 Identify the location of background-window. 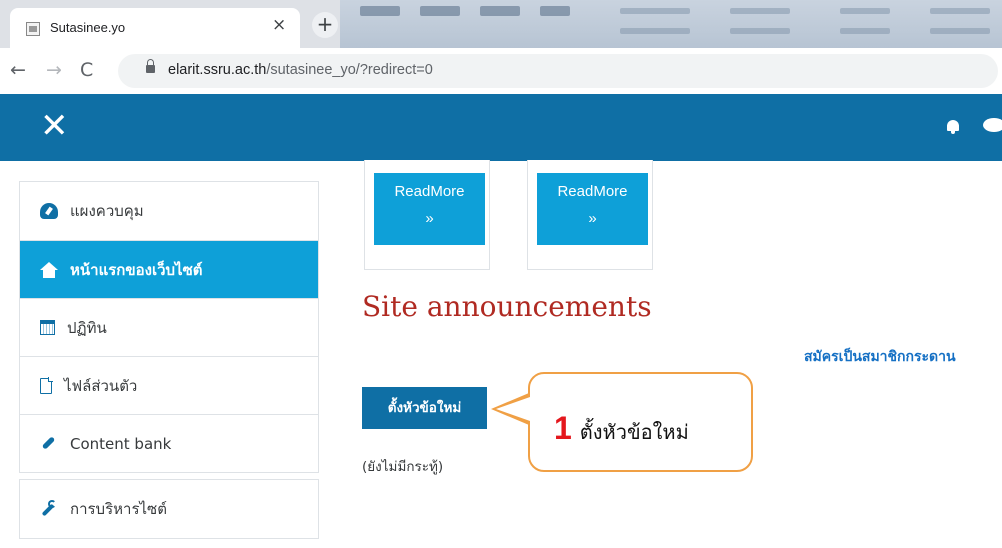
(671, 24).